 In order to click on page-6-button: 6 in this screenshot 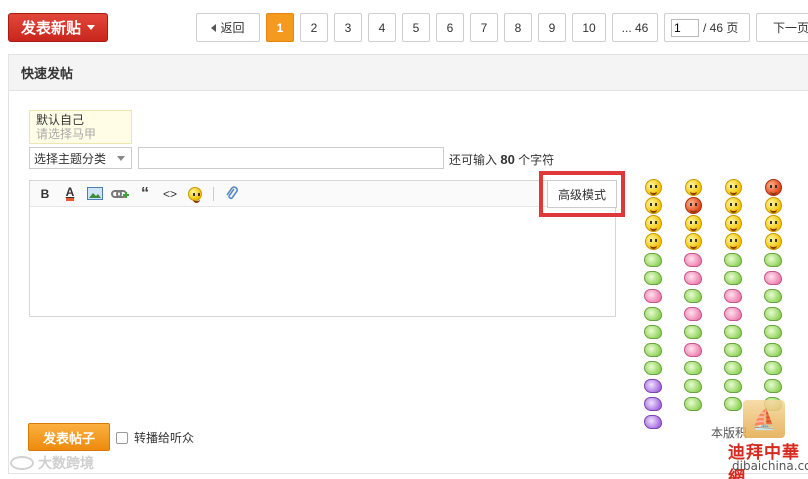, I will do `click(450, 27)`.